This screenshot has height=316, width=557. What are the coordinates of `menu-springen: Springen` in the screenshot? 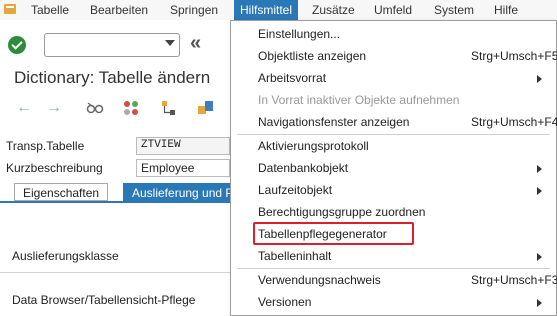 It's located at (194, 10).